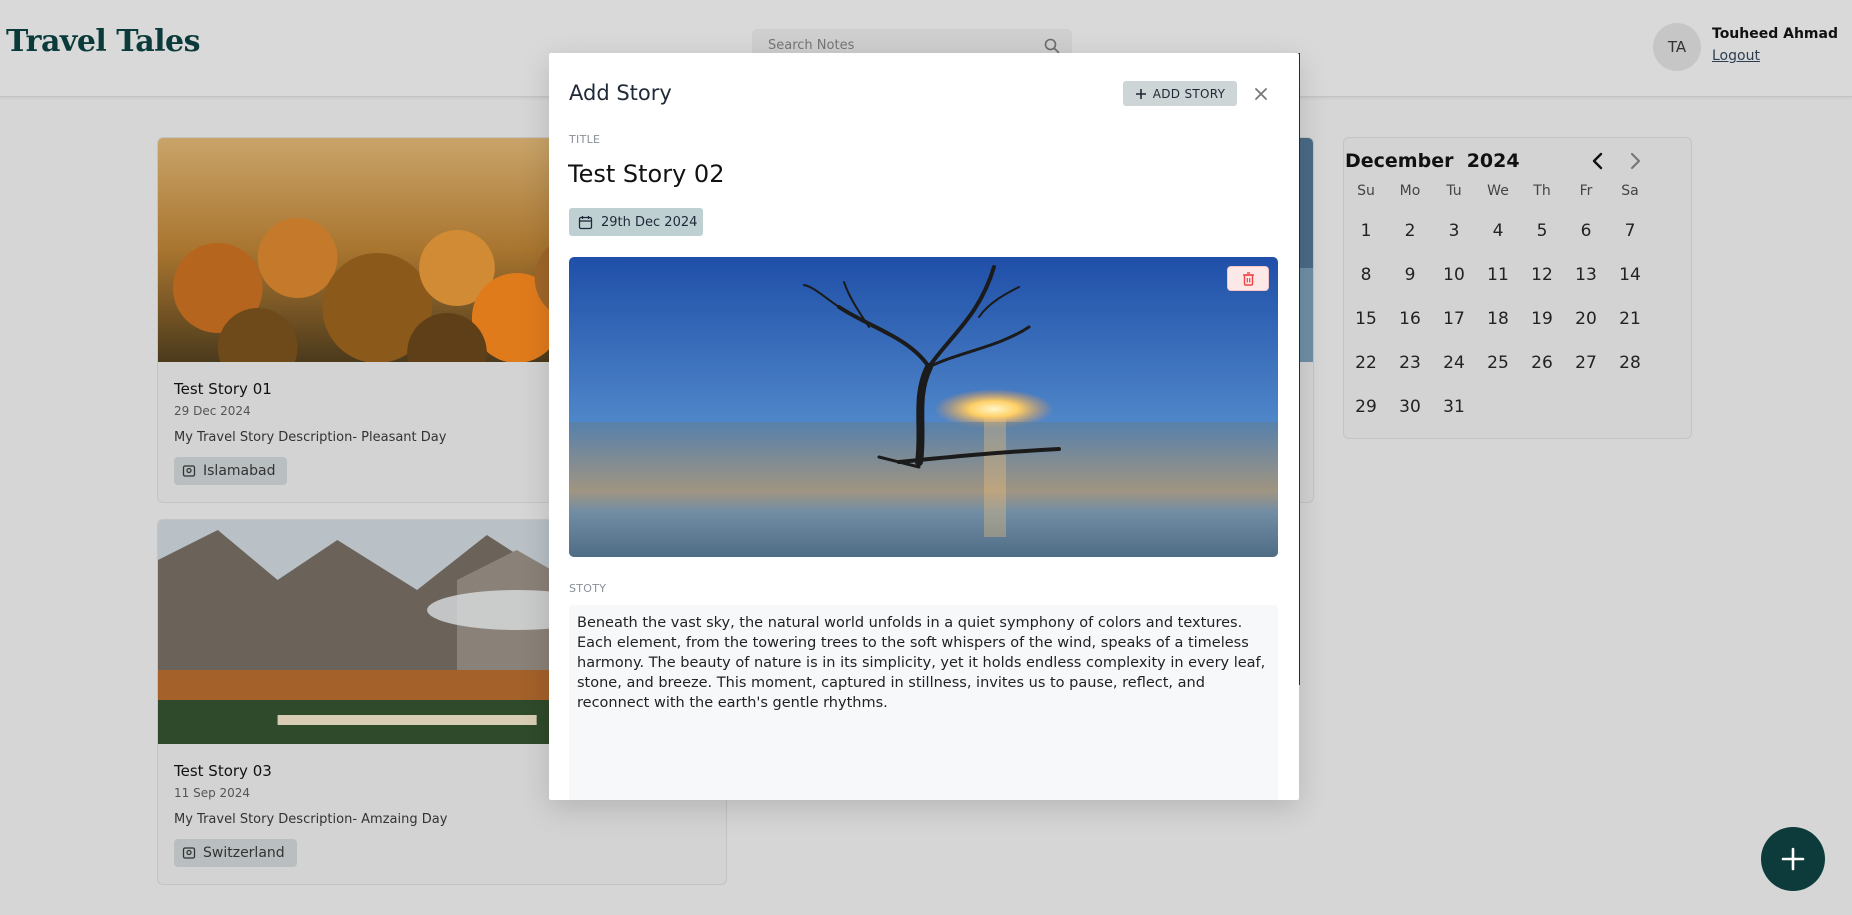 The height and width of the screenshot is (915, 1852). I want to click on add-story-button-label: ADD STORY, so click(1189, 93).